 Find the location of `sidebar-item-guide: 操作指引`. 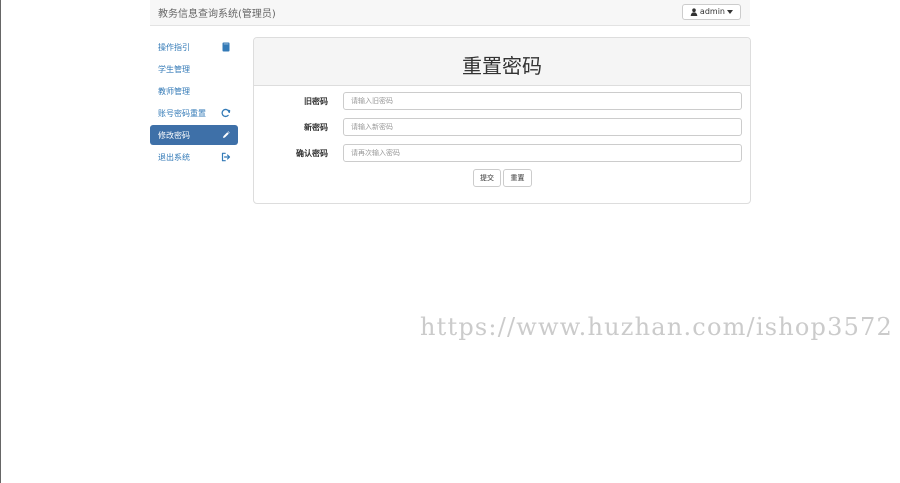

sidebar-item-guide: 操作指引 is located at coordinates (194, 47).